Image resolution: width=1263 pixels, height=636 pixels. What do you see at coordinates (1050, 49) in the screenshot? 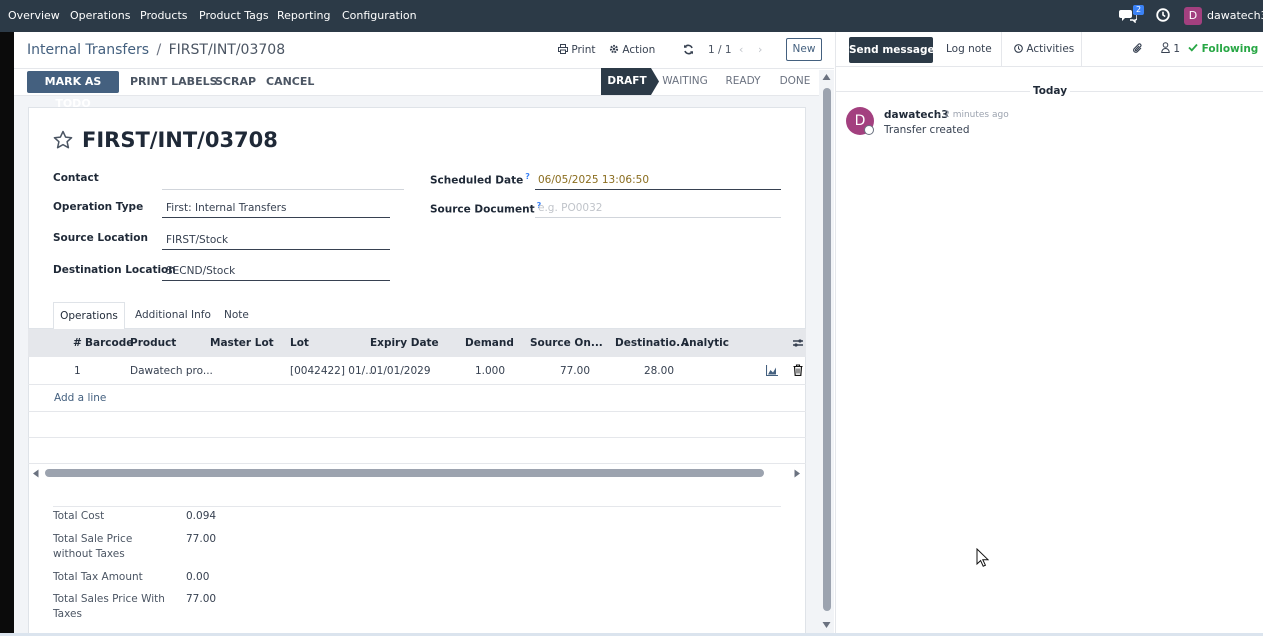
I see `activities-label: Activities` at bounding box center [1050, 49].